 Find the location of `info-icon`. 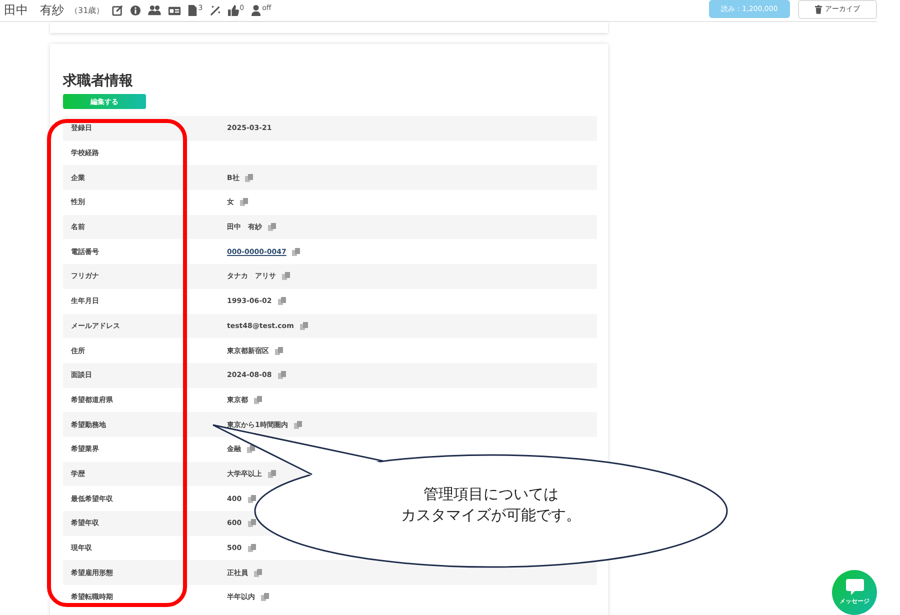

info-icon is located at coordinates (136, 10).